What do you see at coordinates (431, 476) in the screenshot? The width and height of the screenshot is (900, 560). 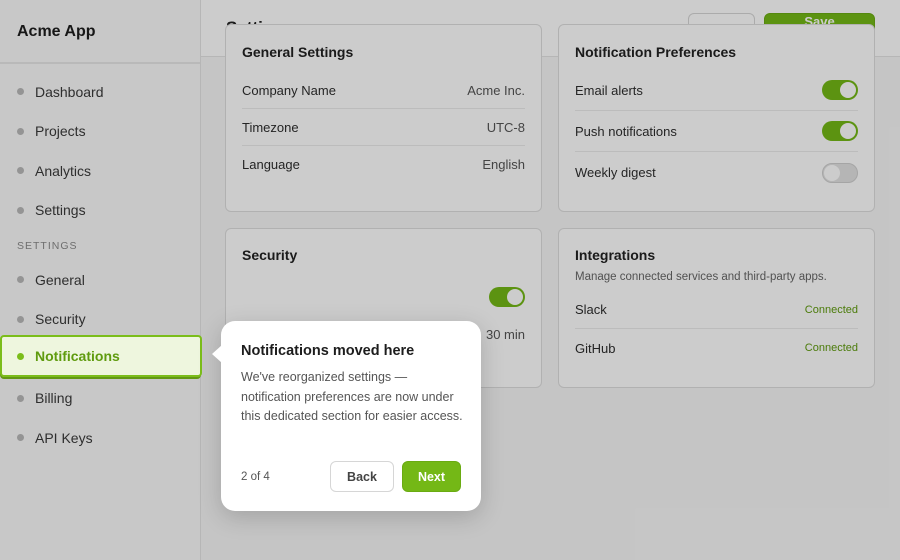 I see `next-button: Next` at bounding box center [431, 476].